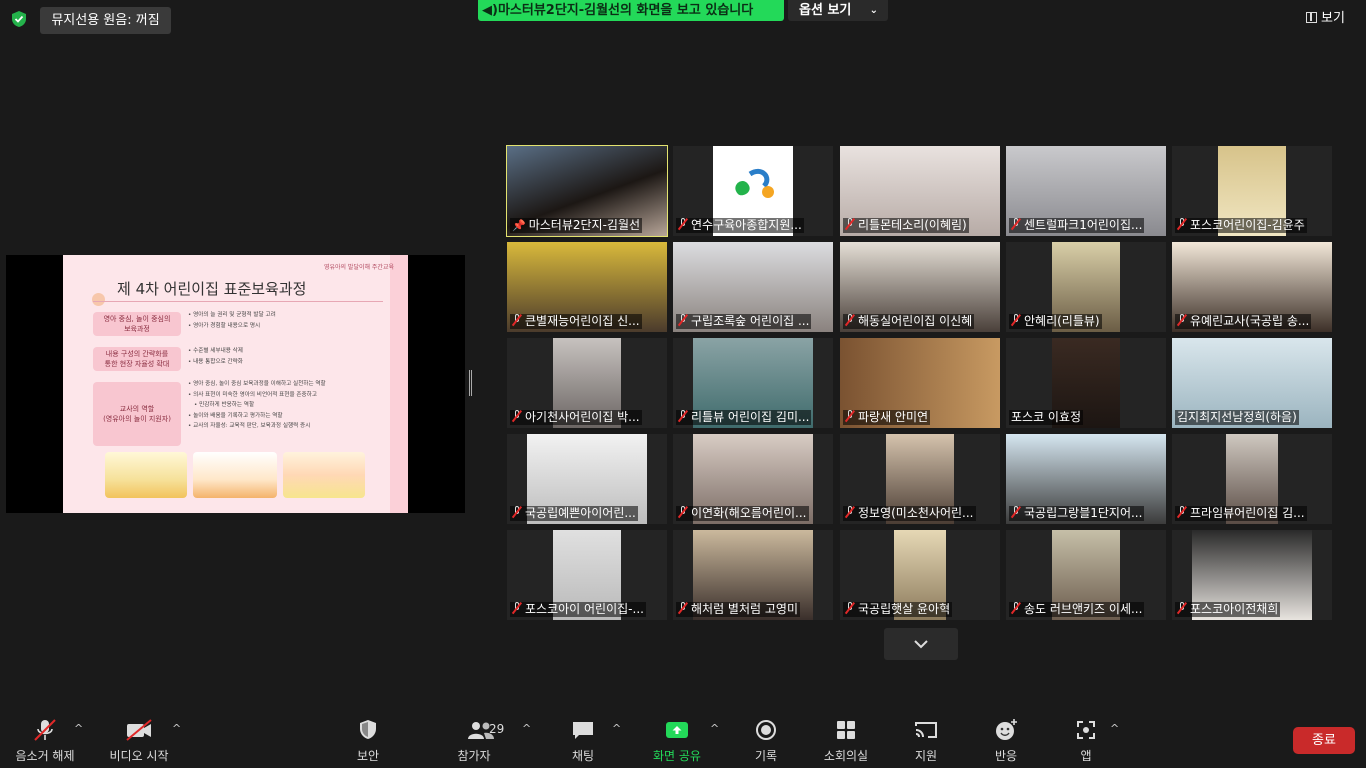 The height and width of the screenshot is (768, 1366). I want to click on slide-side-bar, so click(399, 384).